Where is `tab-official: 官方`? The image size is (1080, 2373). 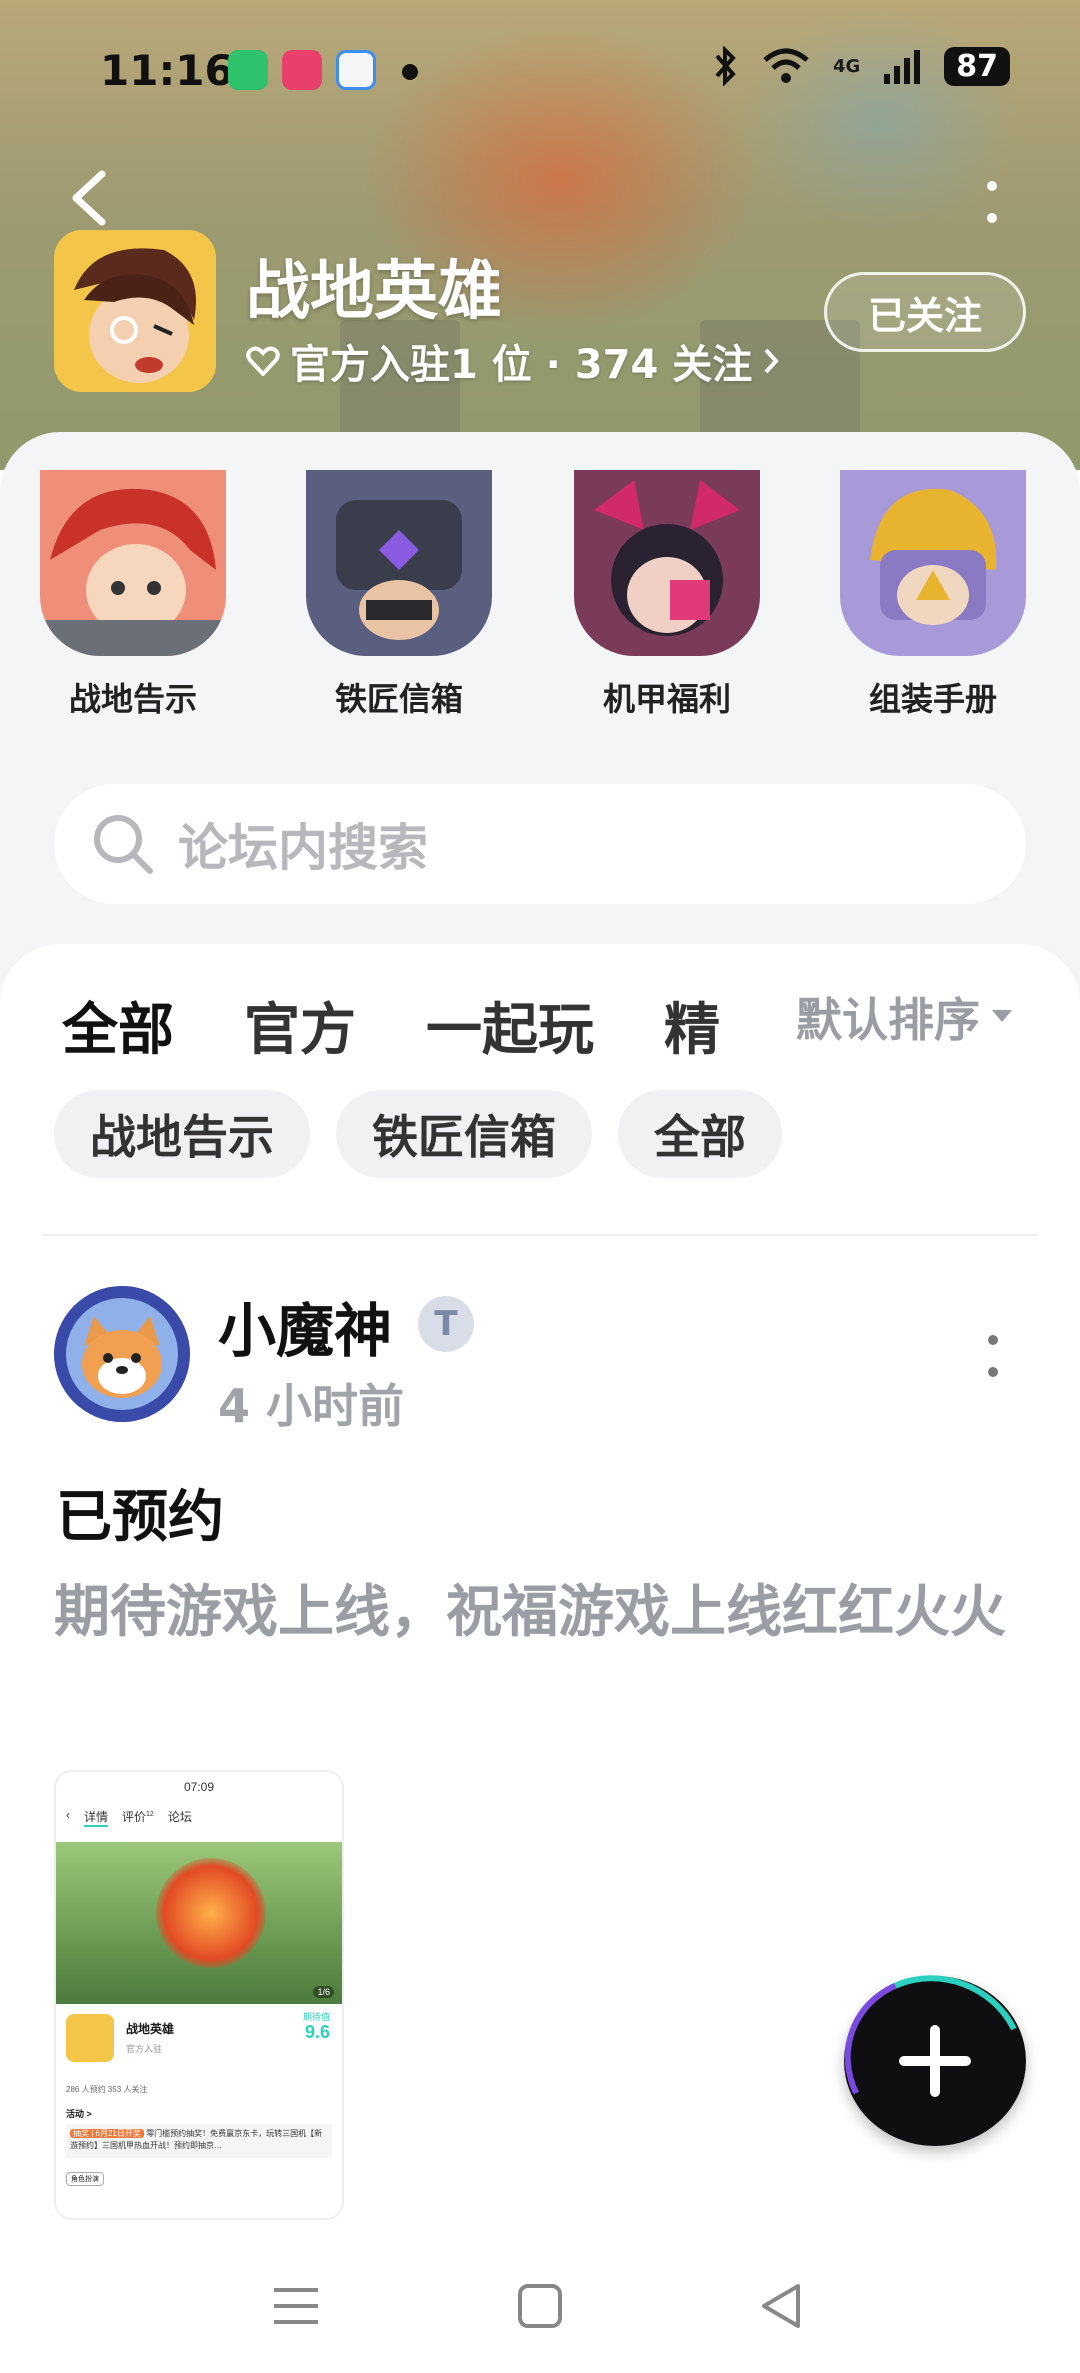 tab-official: 官方 is located at coordinates (300, 1025).